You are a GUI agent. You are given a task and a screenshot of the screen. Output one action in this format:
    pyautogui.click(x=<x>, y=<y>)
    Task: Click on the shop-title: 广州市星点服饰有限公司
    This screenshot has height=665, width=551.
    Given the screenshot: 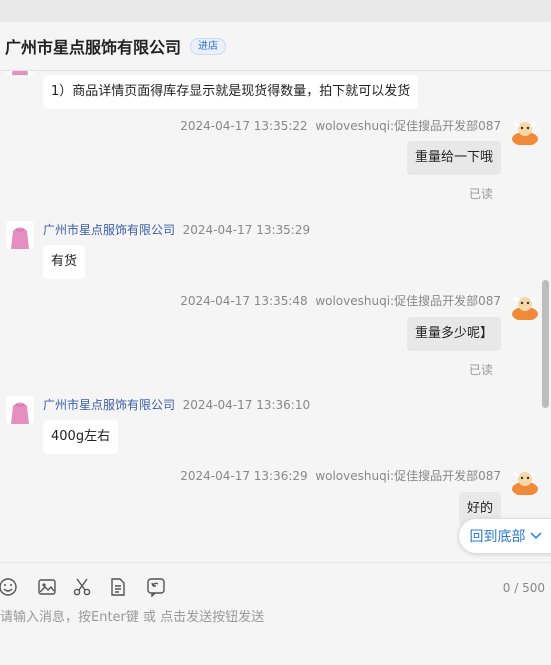 What is the action you would take?
    pyautogui.click(x=93, y=47)
    